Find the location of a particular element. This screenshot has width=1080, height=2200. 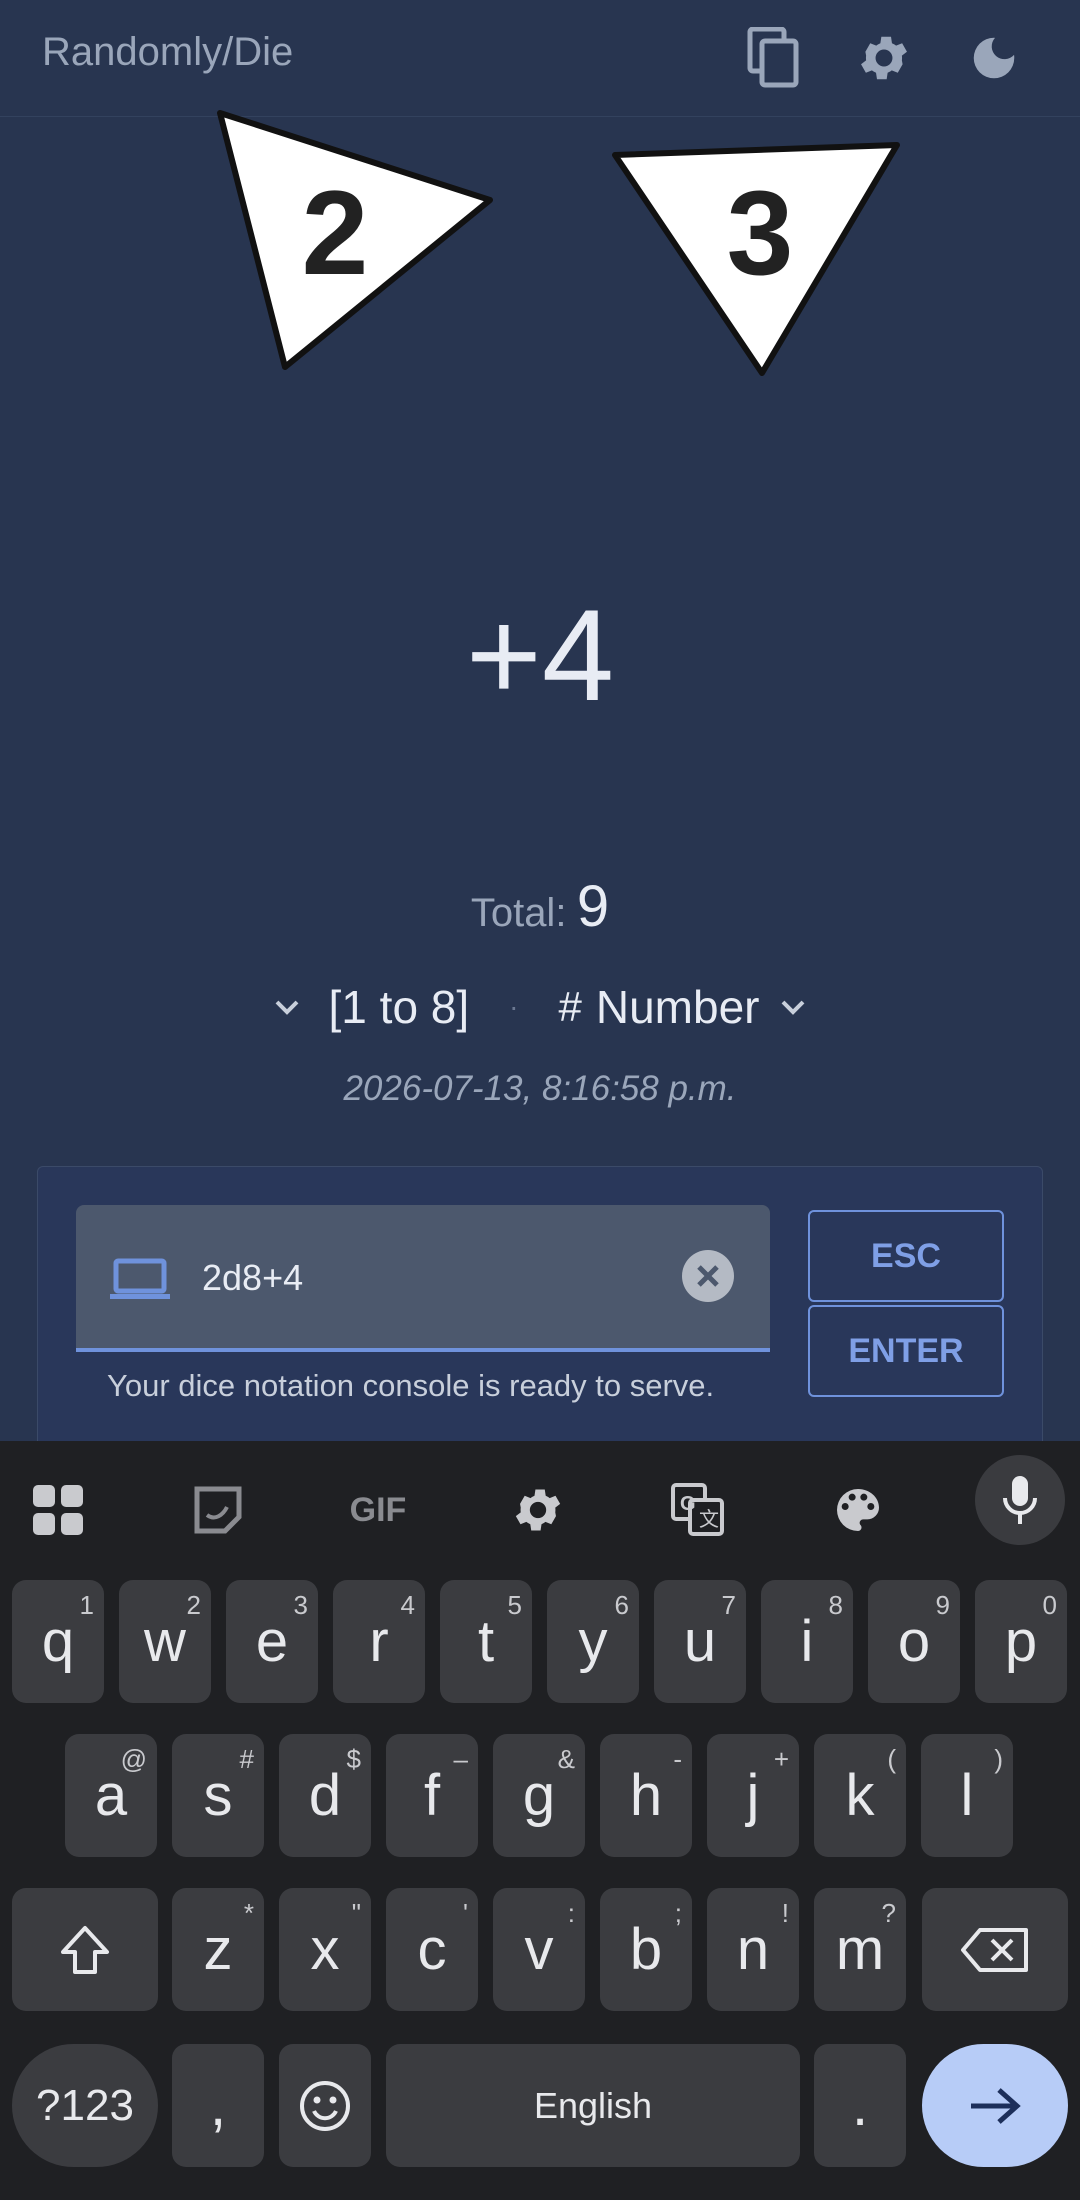

key-label: y is located at coordinates (593, 1641).